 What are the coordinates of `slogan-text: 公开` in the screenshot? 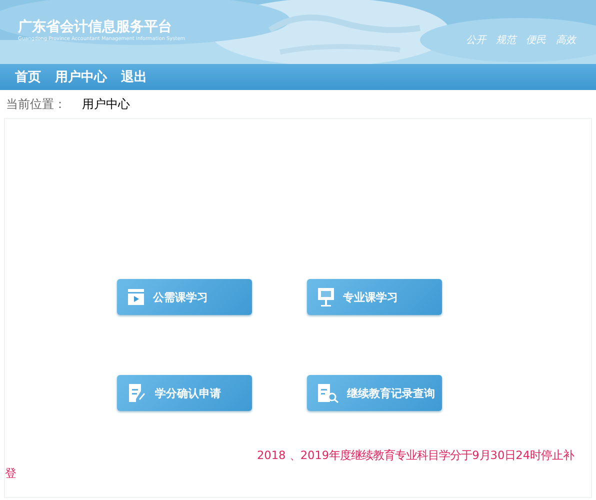 It's located at (476, 40).